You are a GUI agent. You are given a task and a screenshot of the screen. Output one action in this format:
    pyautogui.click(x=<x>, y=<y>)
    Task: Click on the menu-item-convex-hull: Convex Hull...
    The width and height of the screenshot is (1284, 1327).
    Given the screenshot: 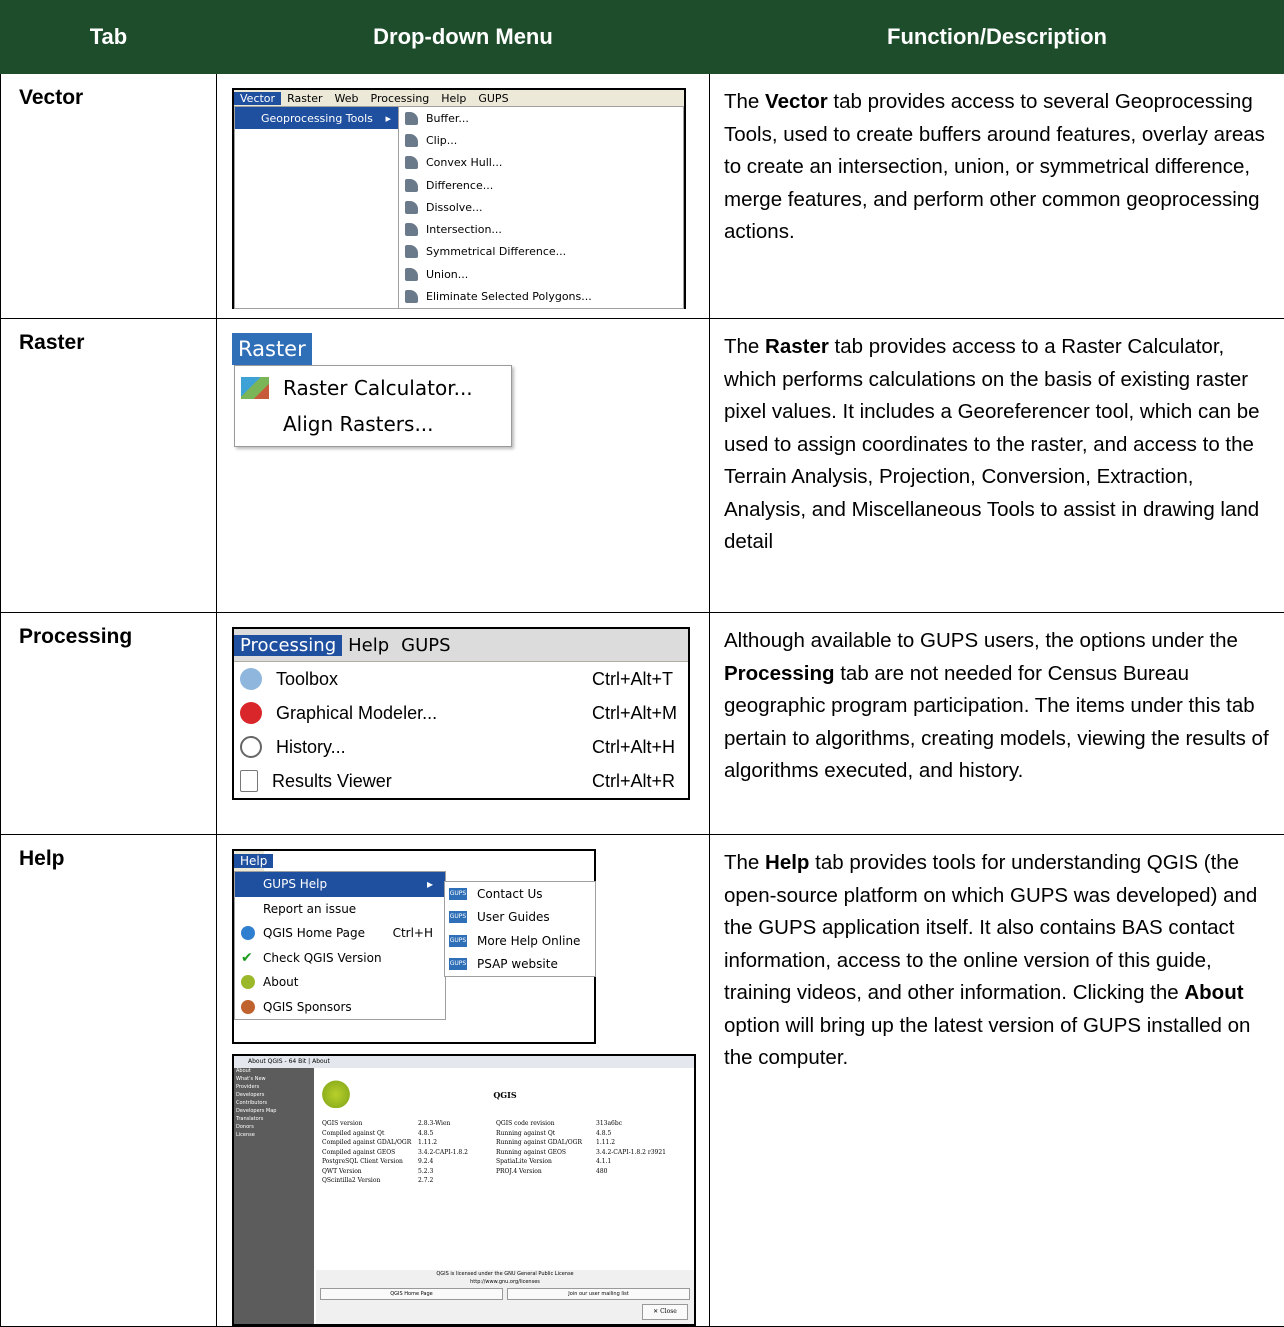 What is the action you would take?
    pyautogui.click(x=541, y=163)
    